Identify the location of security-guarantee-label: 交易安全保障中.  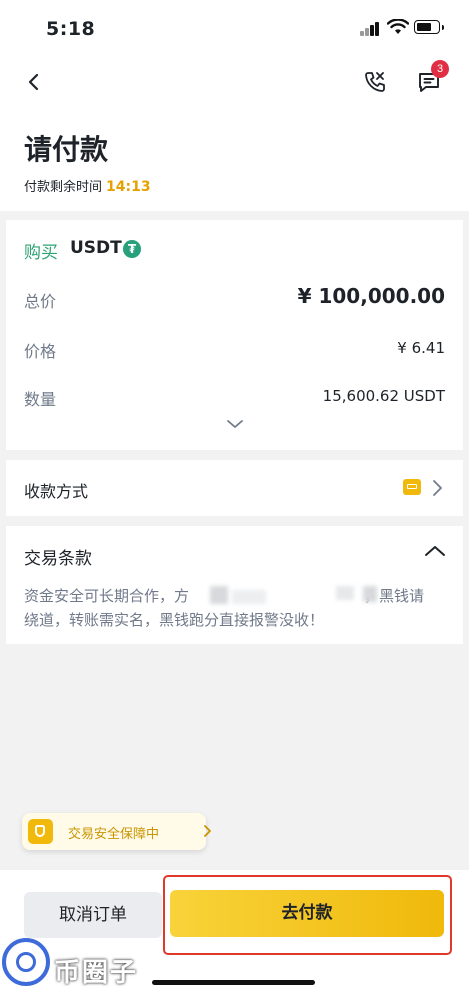
(114, 834).